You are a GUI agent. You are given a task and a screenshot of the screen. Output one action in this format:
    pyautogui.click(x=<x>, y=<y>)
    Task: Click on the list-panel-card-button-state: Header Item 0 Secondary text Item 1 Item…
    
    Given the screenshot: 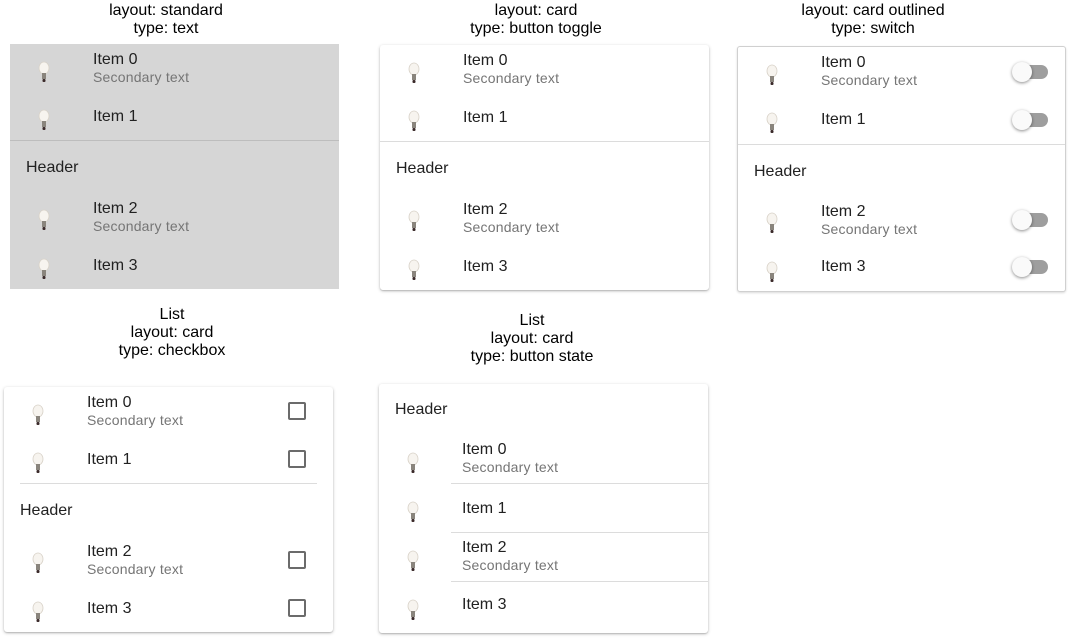 What is the action you would take?
    pyautogui.click(x=543, y=508)
    